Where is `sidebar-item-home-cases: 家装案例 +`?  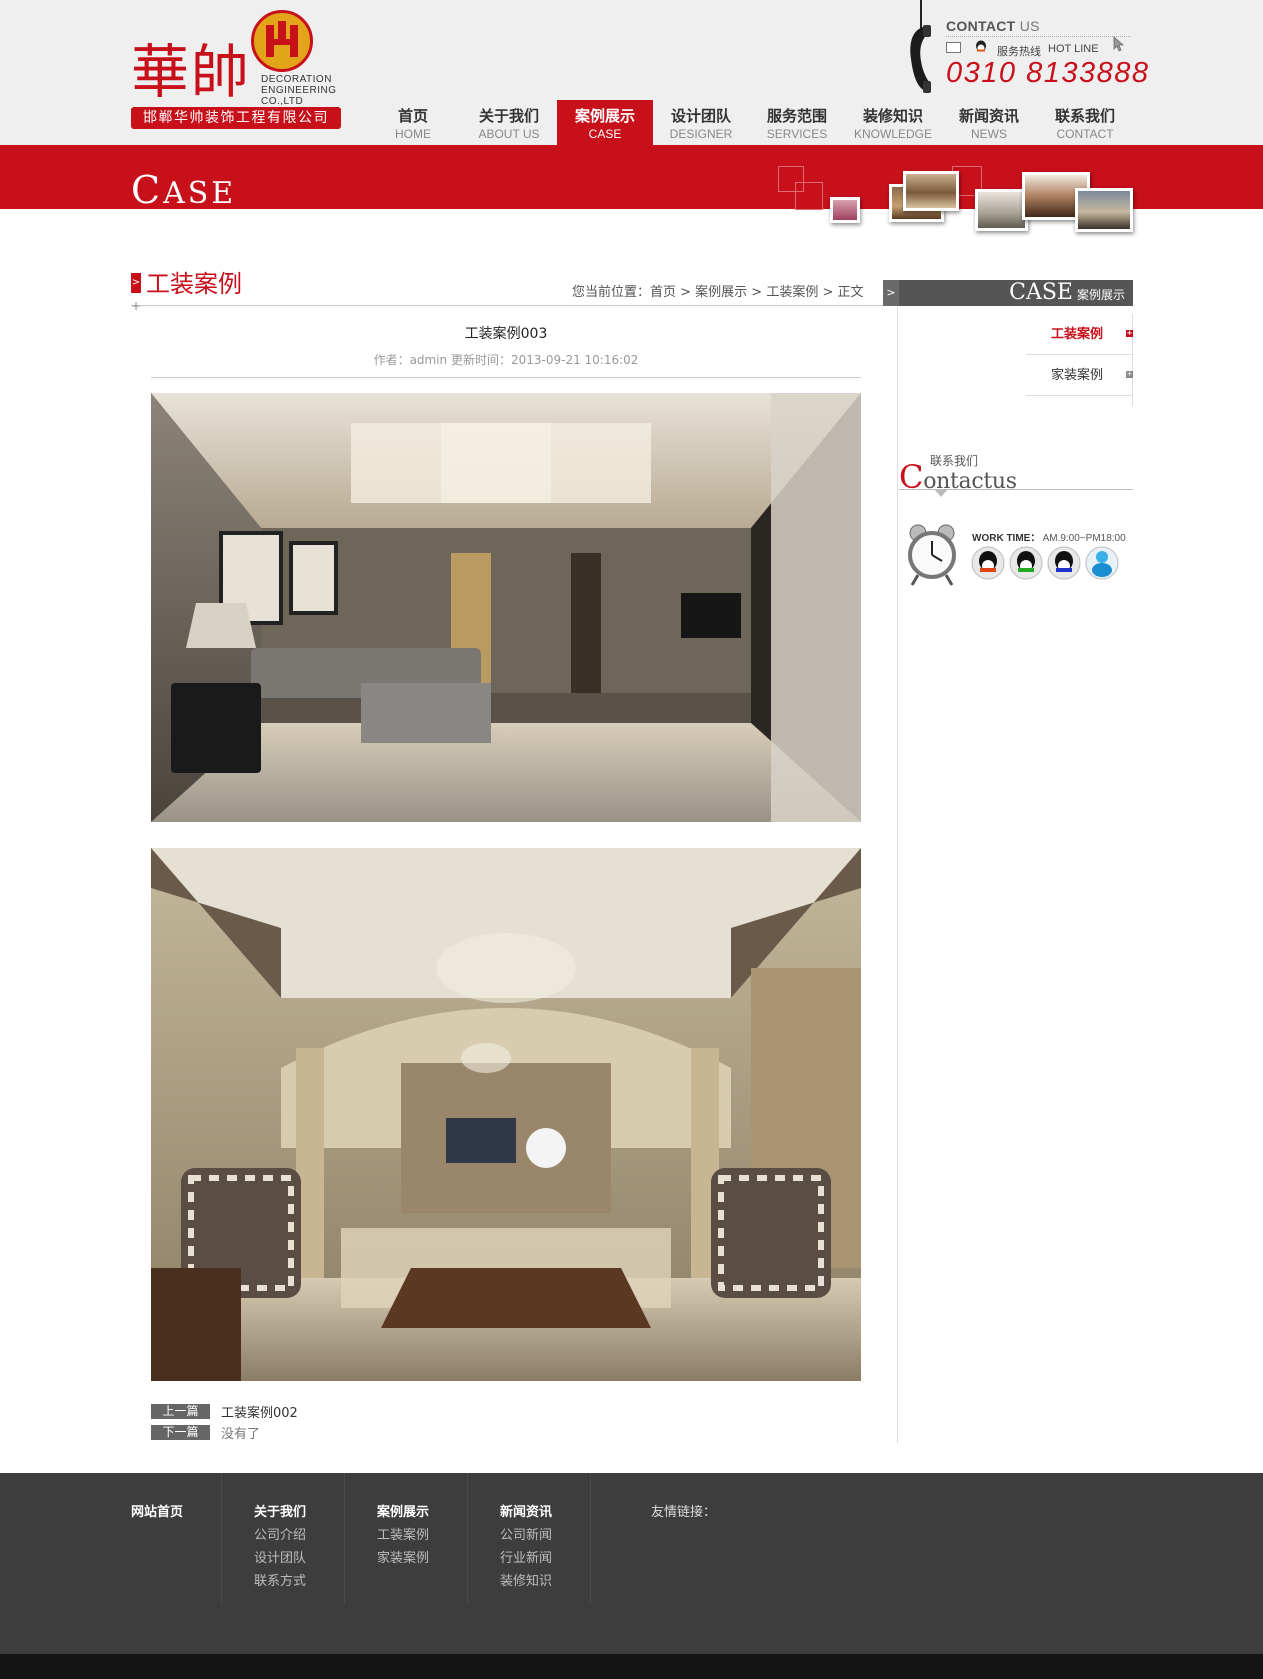
sidebar-item-home-cases: 家装案例 + is located at coordinates (1079, 375).